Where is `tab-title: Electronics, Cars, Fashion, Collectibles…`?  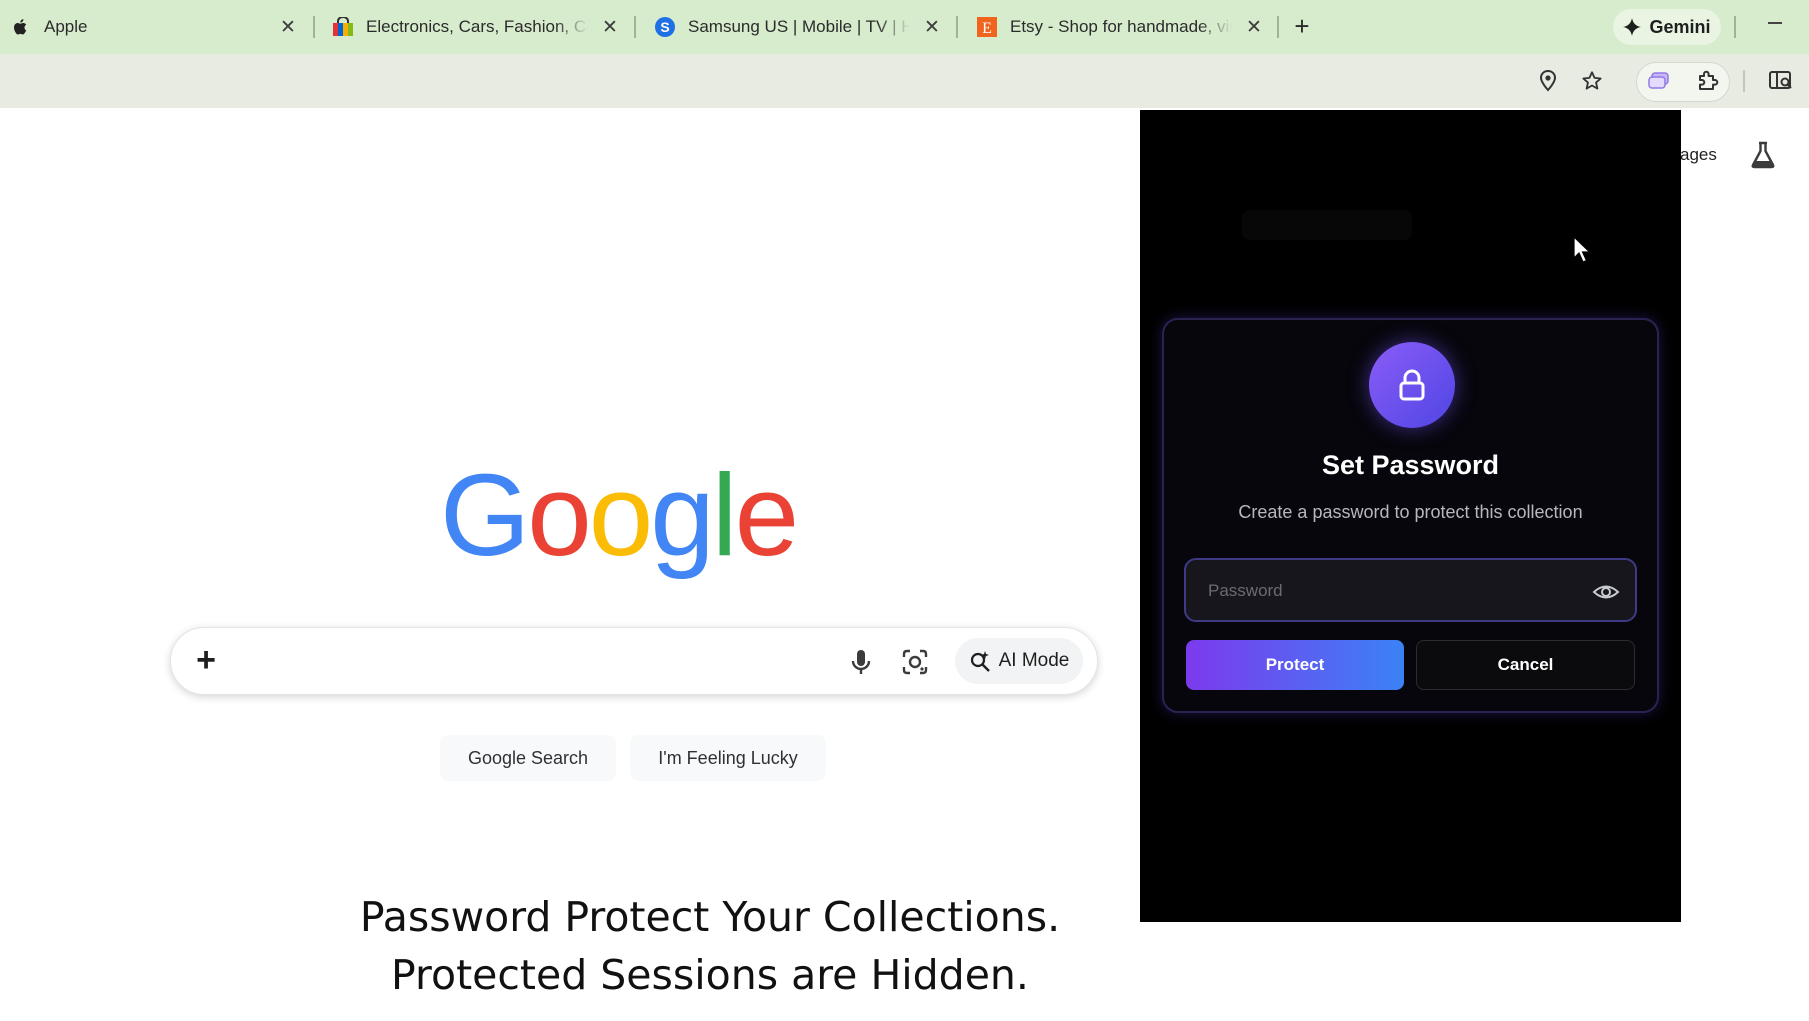
tab-title: Electronics, Cars, Fashion, Collectibles… is located at coordinates (477, 26).